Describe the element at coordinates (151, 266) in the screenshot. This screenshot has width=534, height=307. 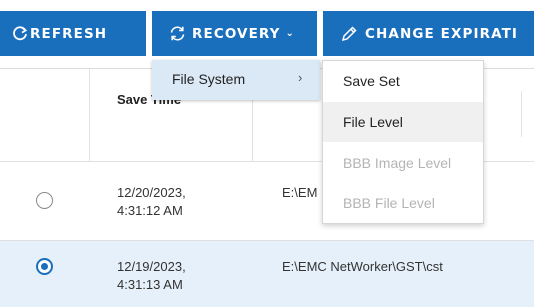
I see `save-date: 12/19/2023,` at that location.